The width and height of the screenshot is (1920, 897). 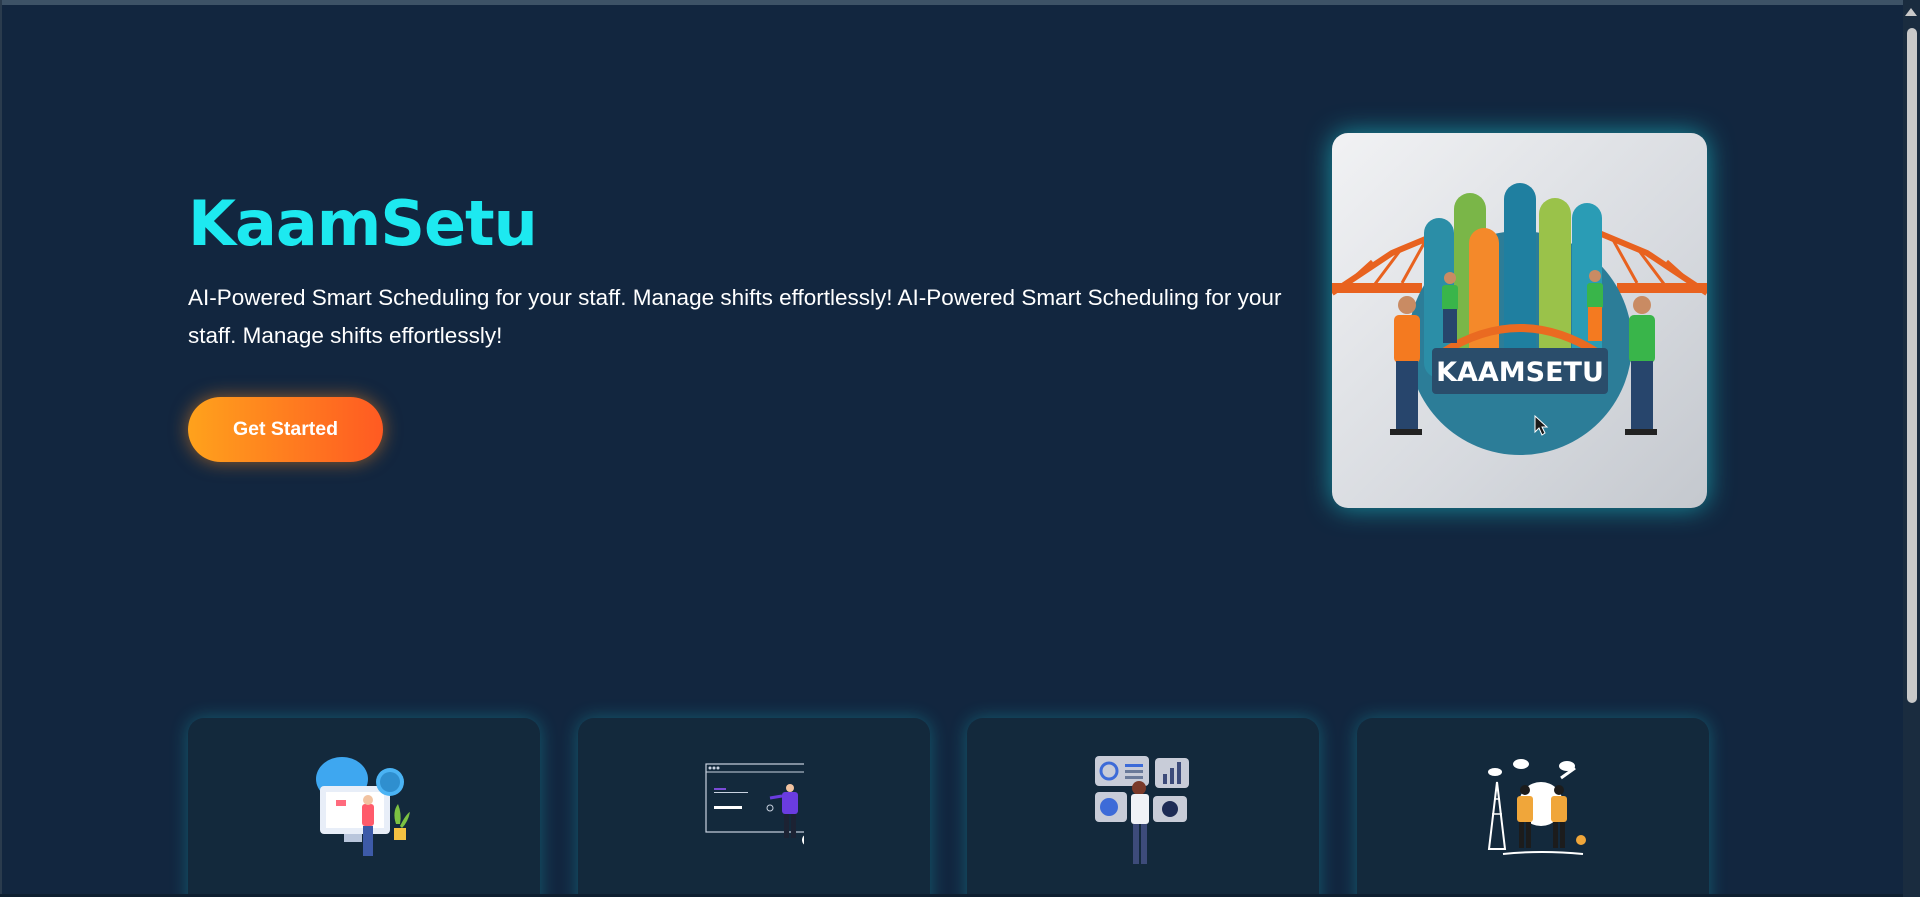 I want to click on team-network-illustration-icon, so click(x=1538, y=811).